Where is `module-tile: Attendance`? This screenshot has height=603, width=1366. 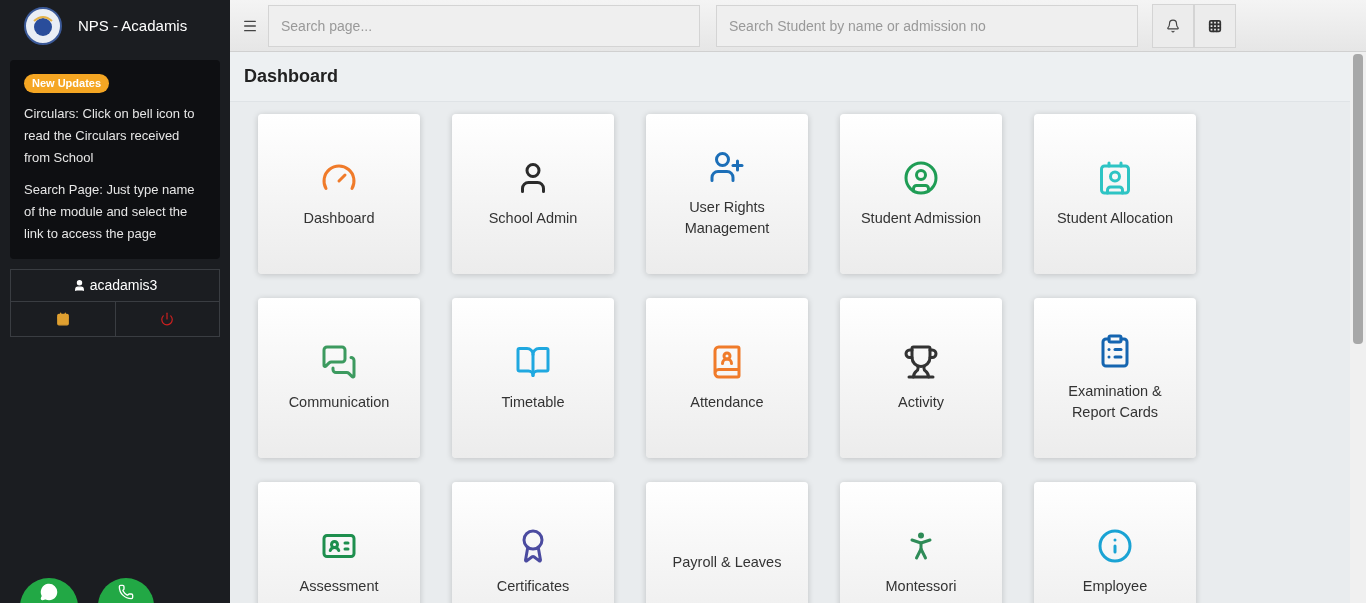
module-tile: Attendance is located at coordinates (727, 378).